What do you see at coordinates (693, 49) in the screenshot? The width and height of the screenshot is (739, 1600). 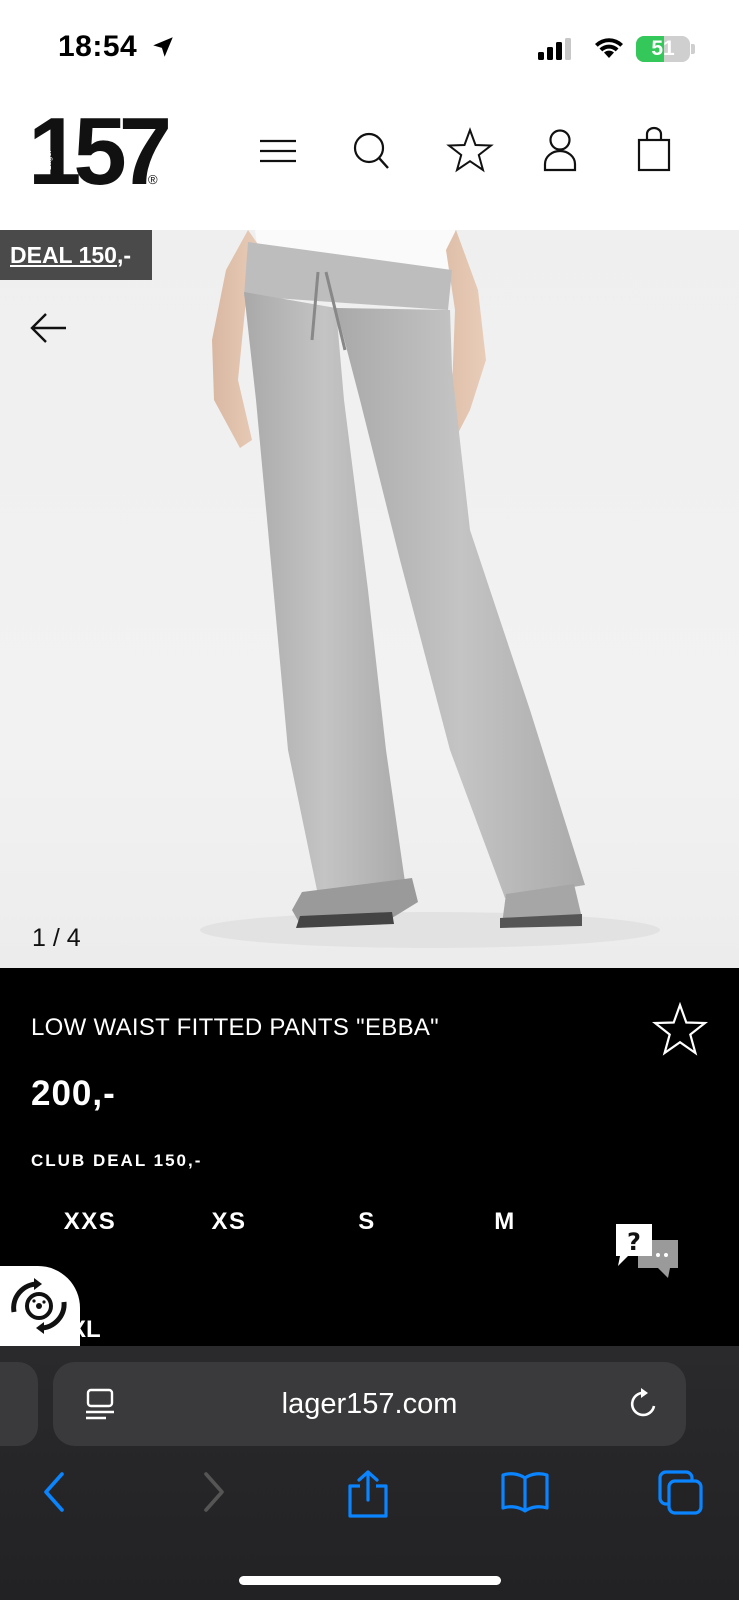 I see `battery-nub` at bounding box center [693, 49].